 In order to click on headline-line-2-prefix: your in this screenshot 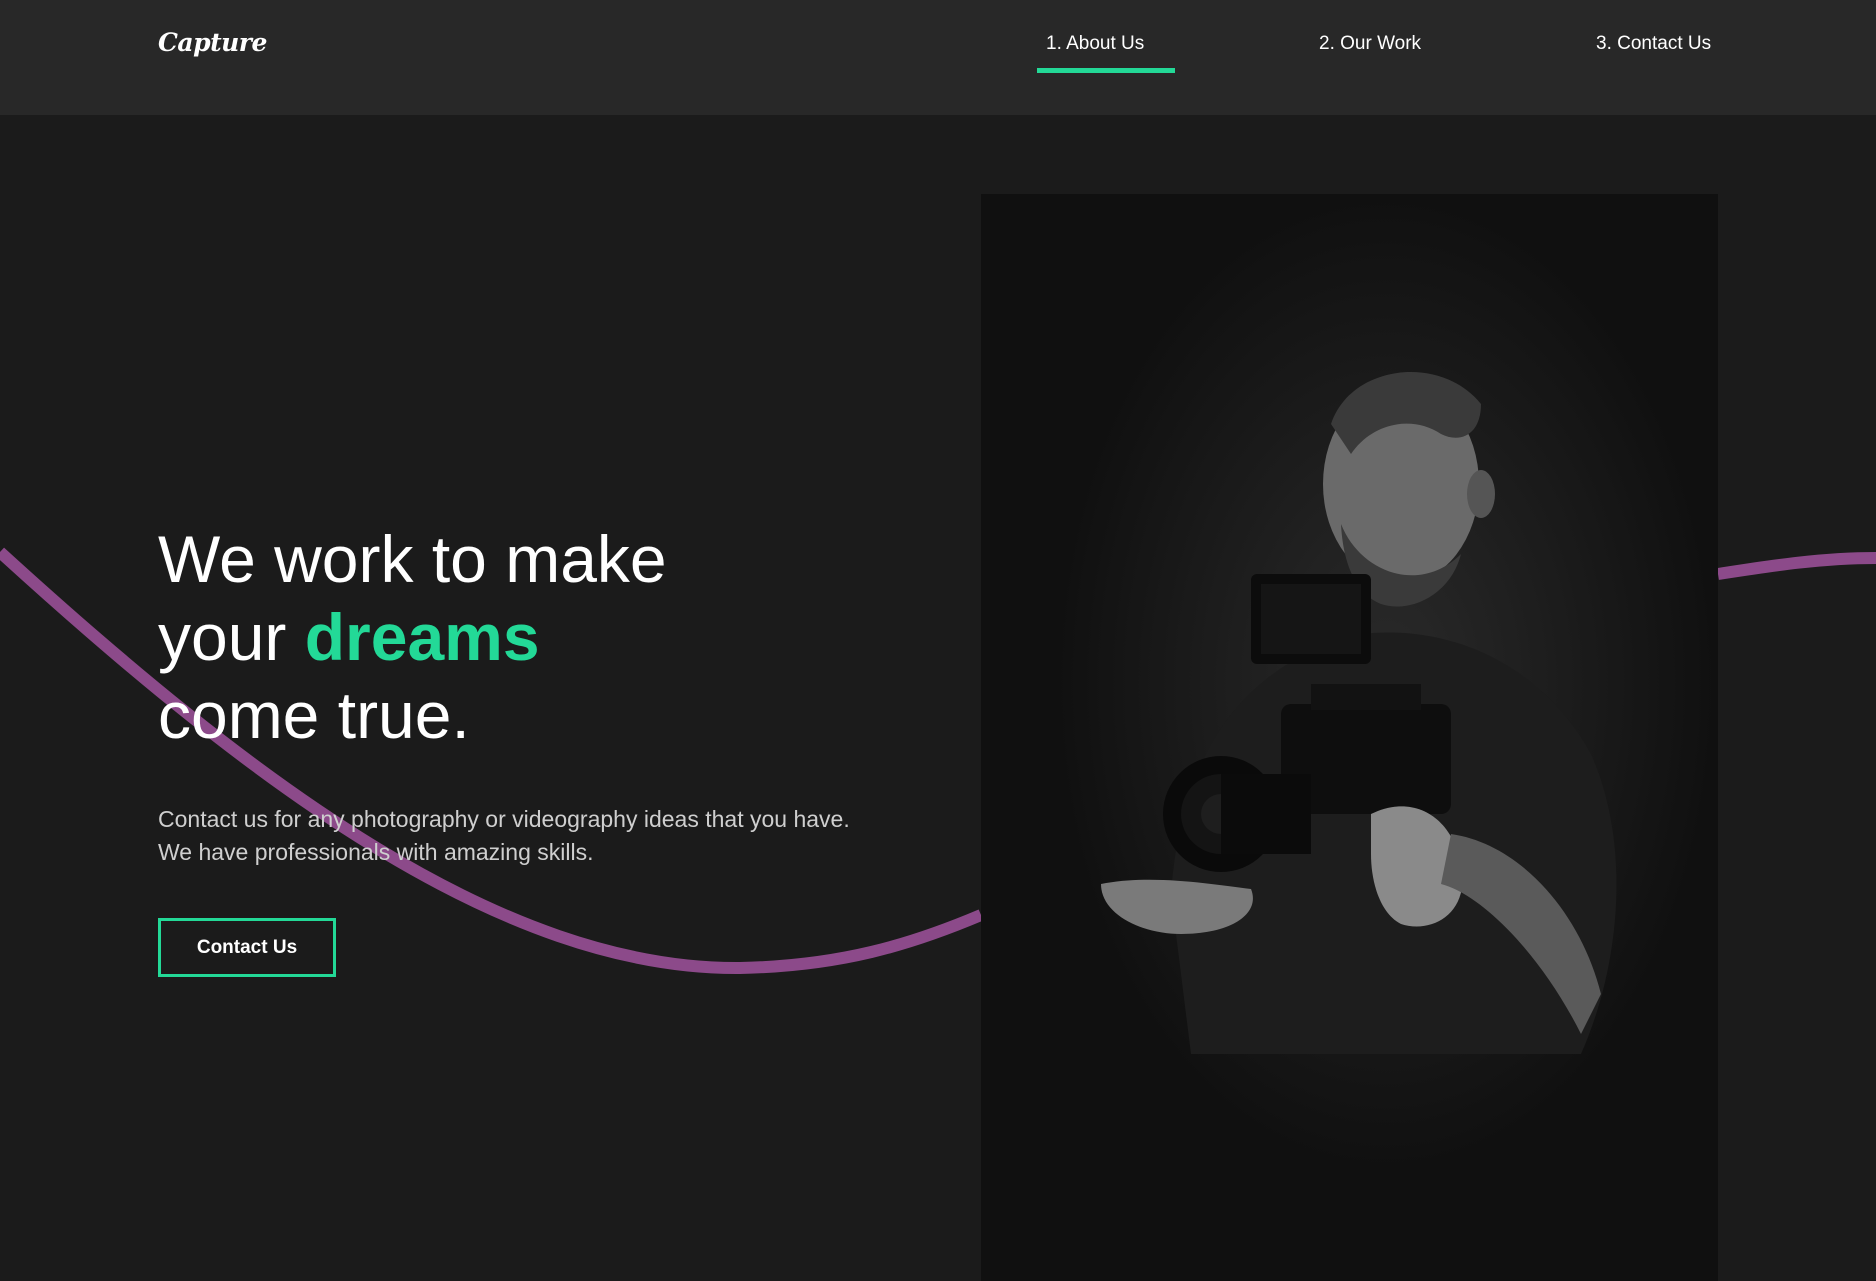, I will do `click(231, 637)`.